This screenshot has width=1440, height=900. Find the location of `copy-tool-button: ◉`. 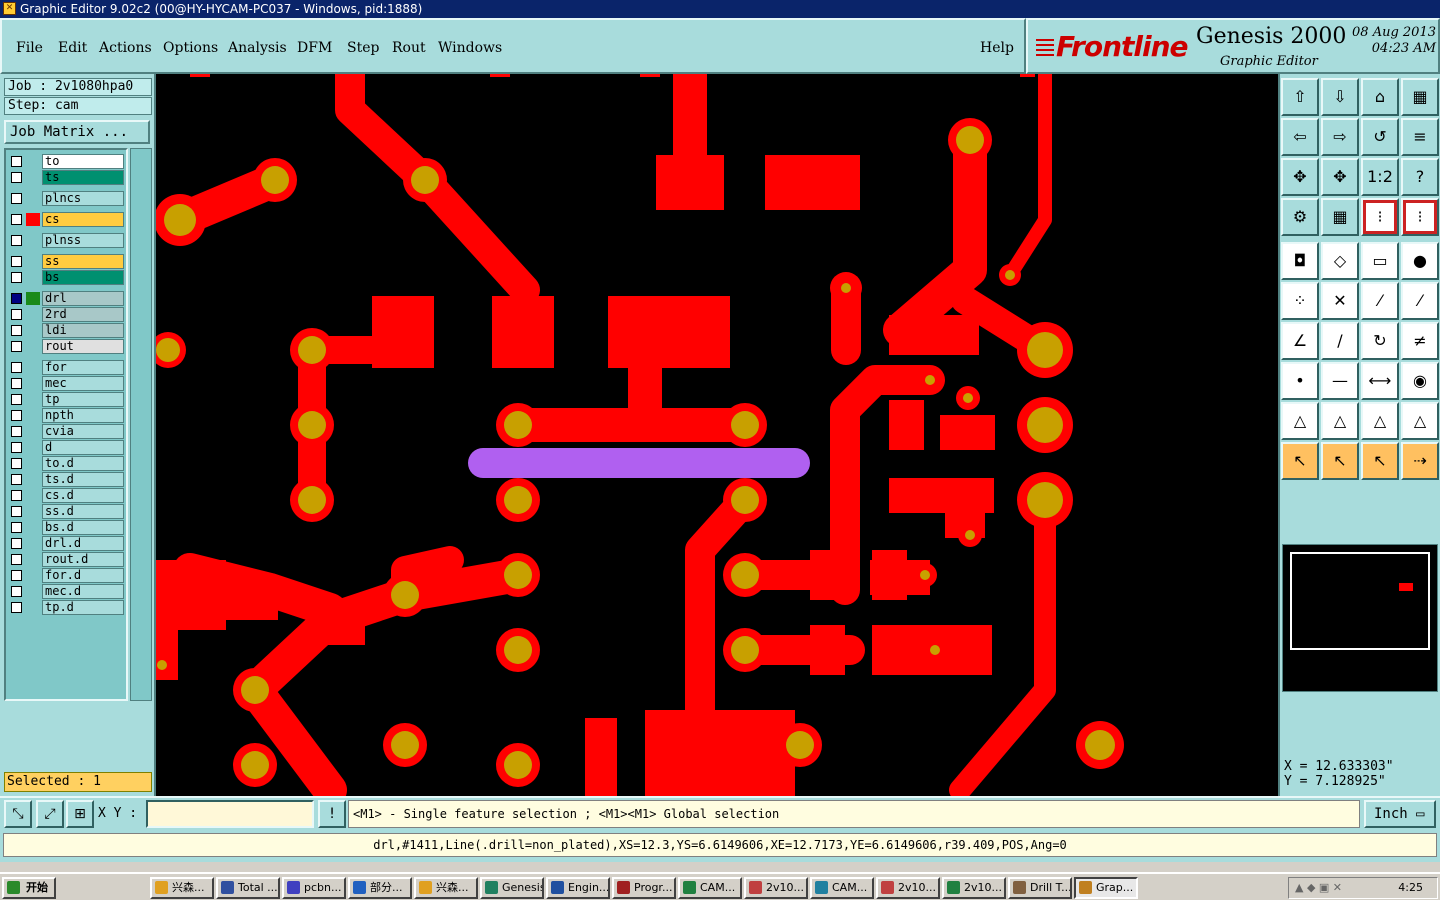

copy-tool-button: ◉ is located at coordinates (1420, 381).